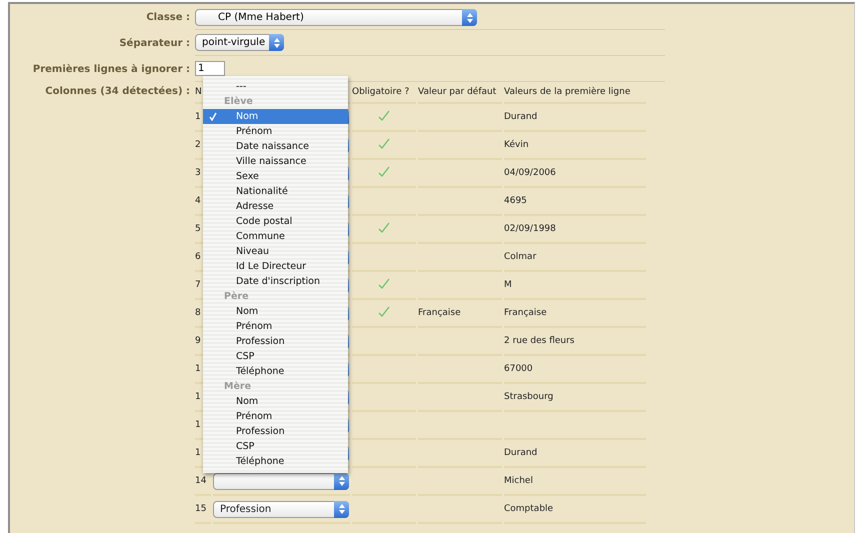  Describe the element at coordinates (238, 102) in the screenshot. I see `menu-group-header: Elève` at that location.